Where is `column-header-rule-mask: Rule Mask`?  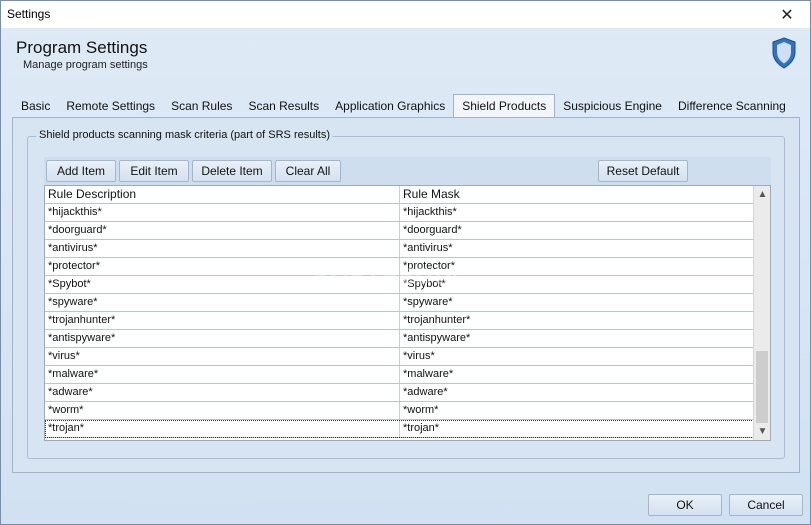
column-header-rule-mask: Rule Mask is located at coordinates (577, 194).